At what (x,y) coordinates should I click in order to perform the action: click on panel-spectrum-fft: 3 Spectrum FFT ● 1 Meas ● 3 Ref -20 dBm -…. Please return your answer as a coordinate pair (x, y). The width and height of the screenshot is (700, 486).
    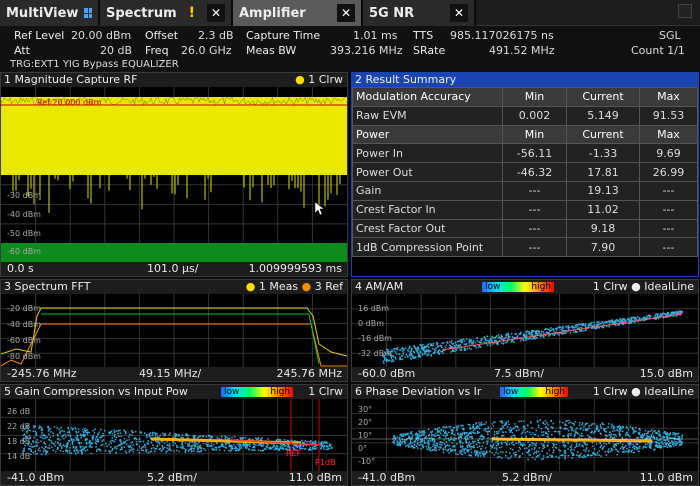
    Looking at the image, I should click on (174, 330).